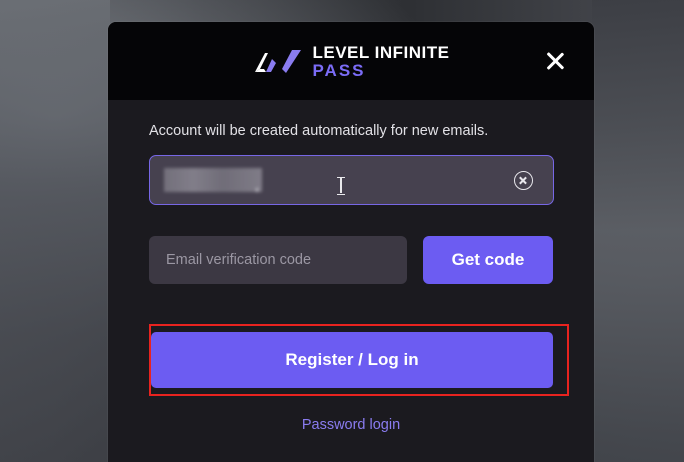  Describe the element at coordinates (351, 180) in the screenshot. I see `email-field` at that location.